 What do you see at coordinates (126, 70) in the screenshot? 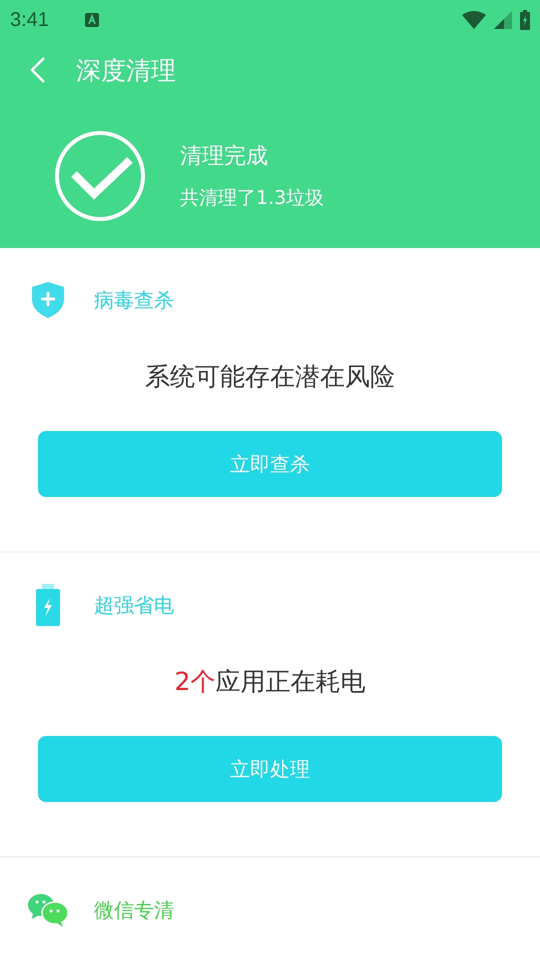
I see `page-title: 深度清理` at bounding box center [126, 70].